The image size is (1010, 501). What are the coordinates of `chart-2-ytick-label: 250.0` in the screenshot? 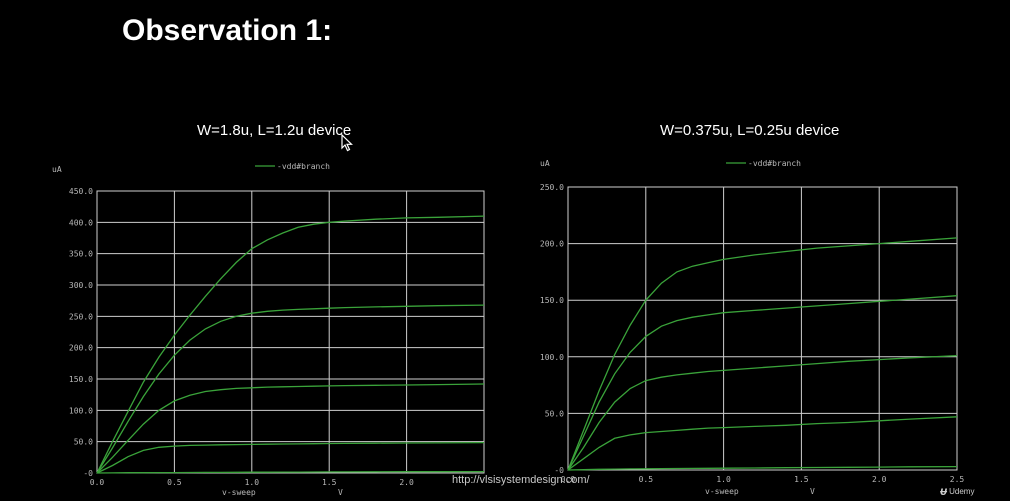 It's located at (552, 187).